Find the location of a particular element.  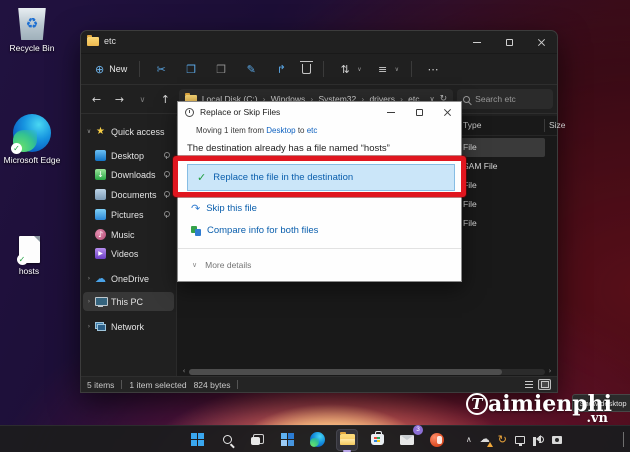

toolbar-divider is located at coordinates (412, 69).